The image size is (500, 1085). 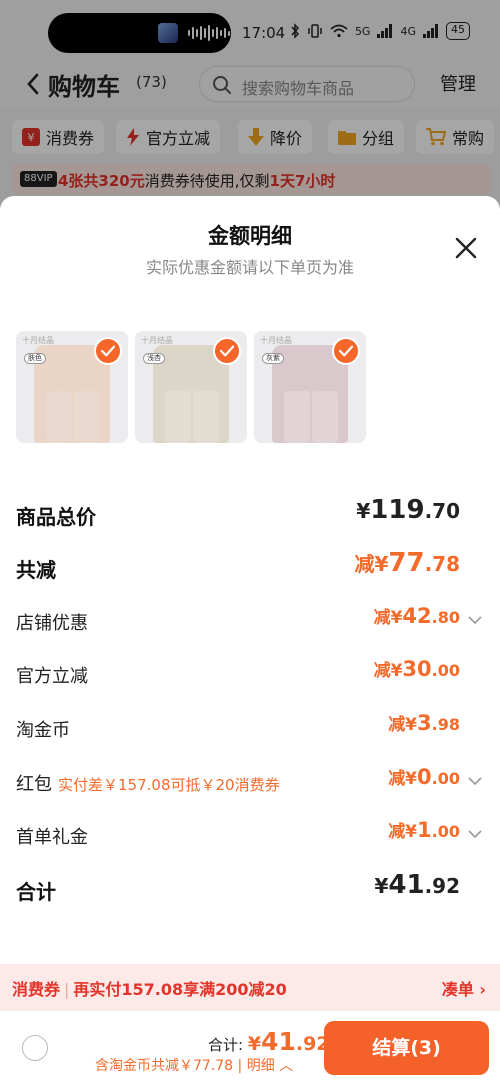 What do you see at coordinates (416, 616) in the screenshot?
I see `shop-discount-value: 减¥42.80` at bounding box center [416, 616].